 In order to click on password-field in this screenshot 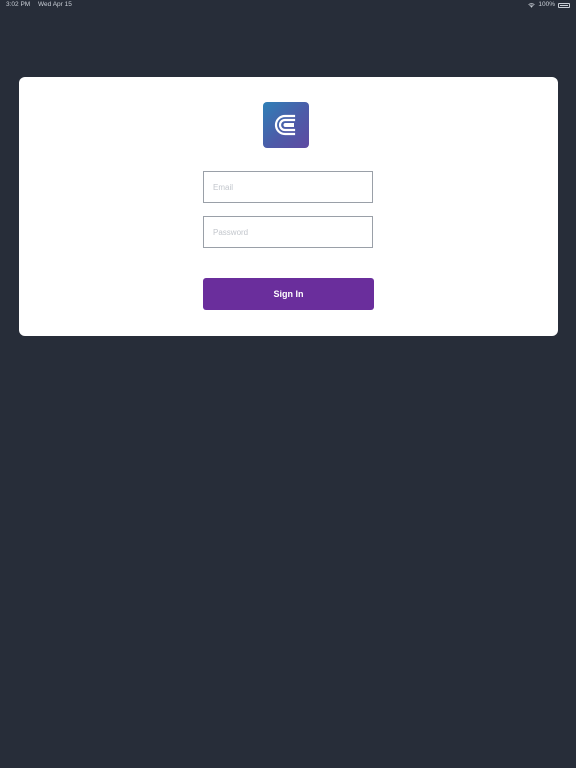, I will do `click(288, 232)`.